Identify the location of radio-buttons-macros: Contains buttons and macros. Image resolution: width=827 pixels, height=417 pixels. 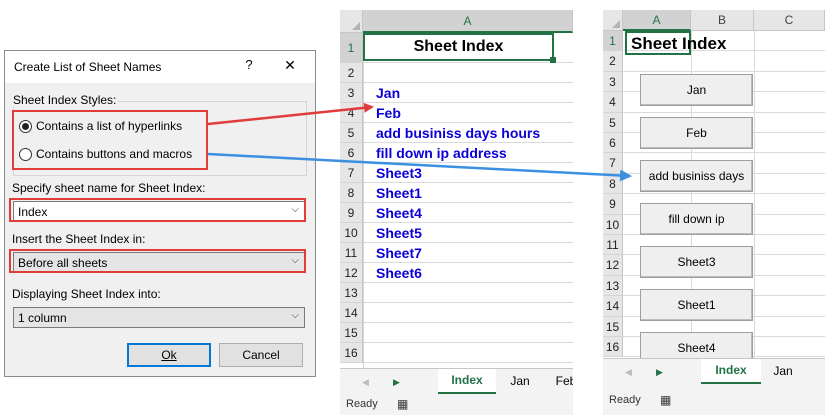
(105, 154).